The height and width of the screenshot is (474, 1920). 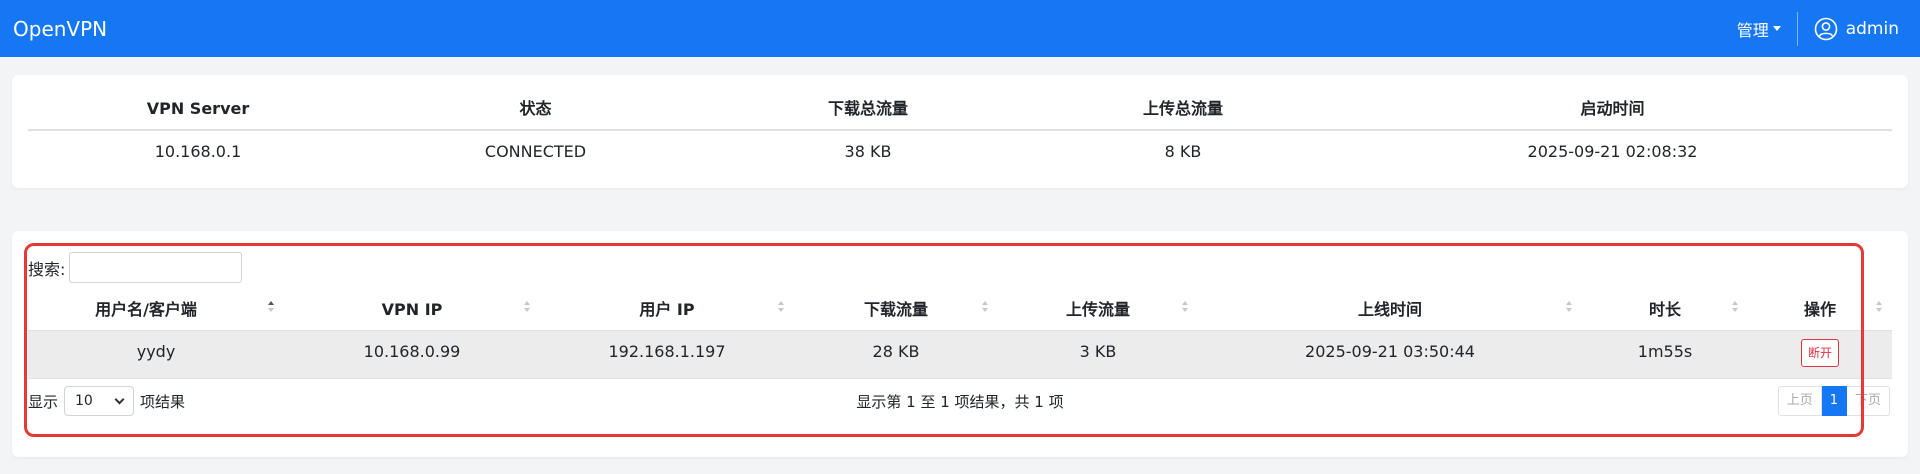 I want to click on cell-vpn-ip: 10.168.0.99, so click(x=412, y=351).